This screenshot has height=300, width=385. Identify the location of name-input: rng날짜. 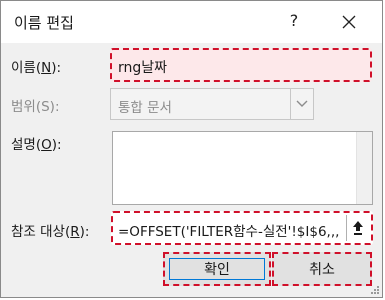
(241, 65).